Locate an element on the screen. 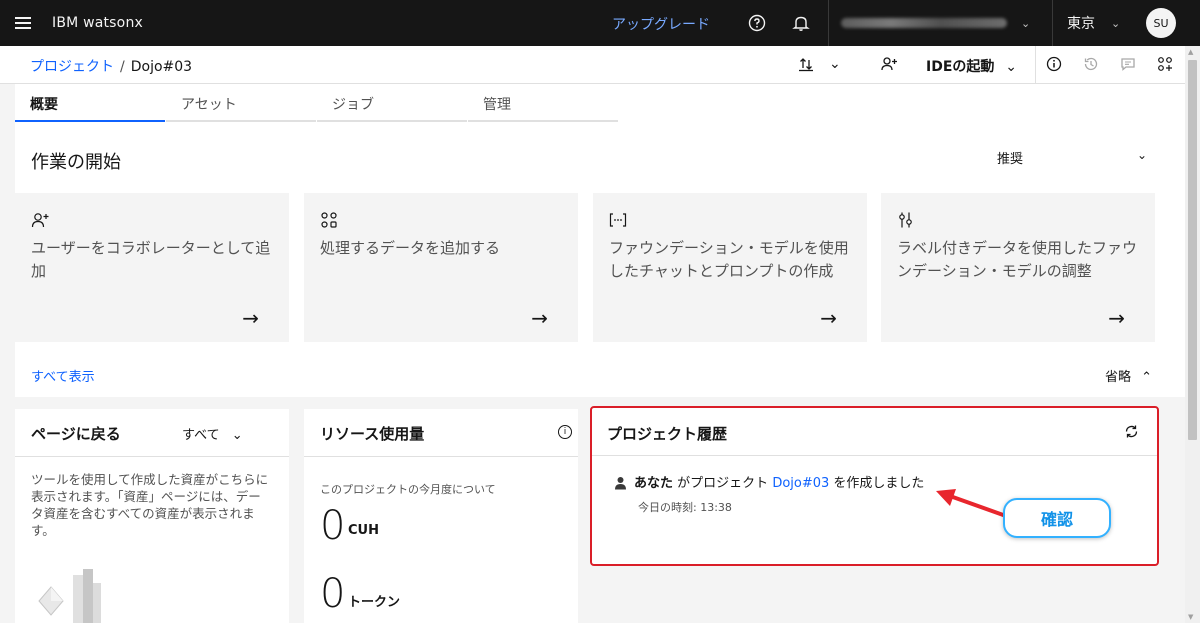 This screenshot has height=623, width=1200. region-selector: 東京 ⌄ is located at coordinates (1093, 23).